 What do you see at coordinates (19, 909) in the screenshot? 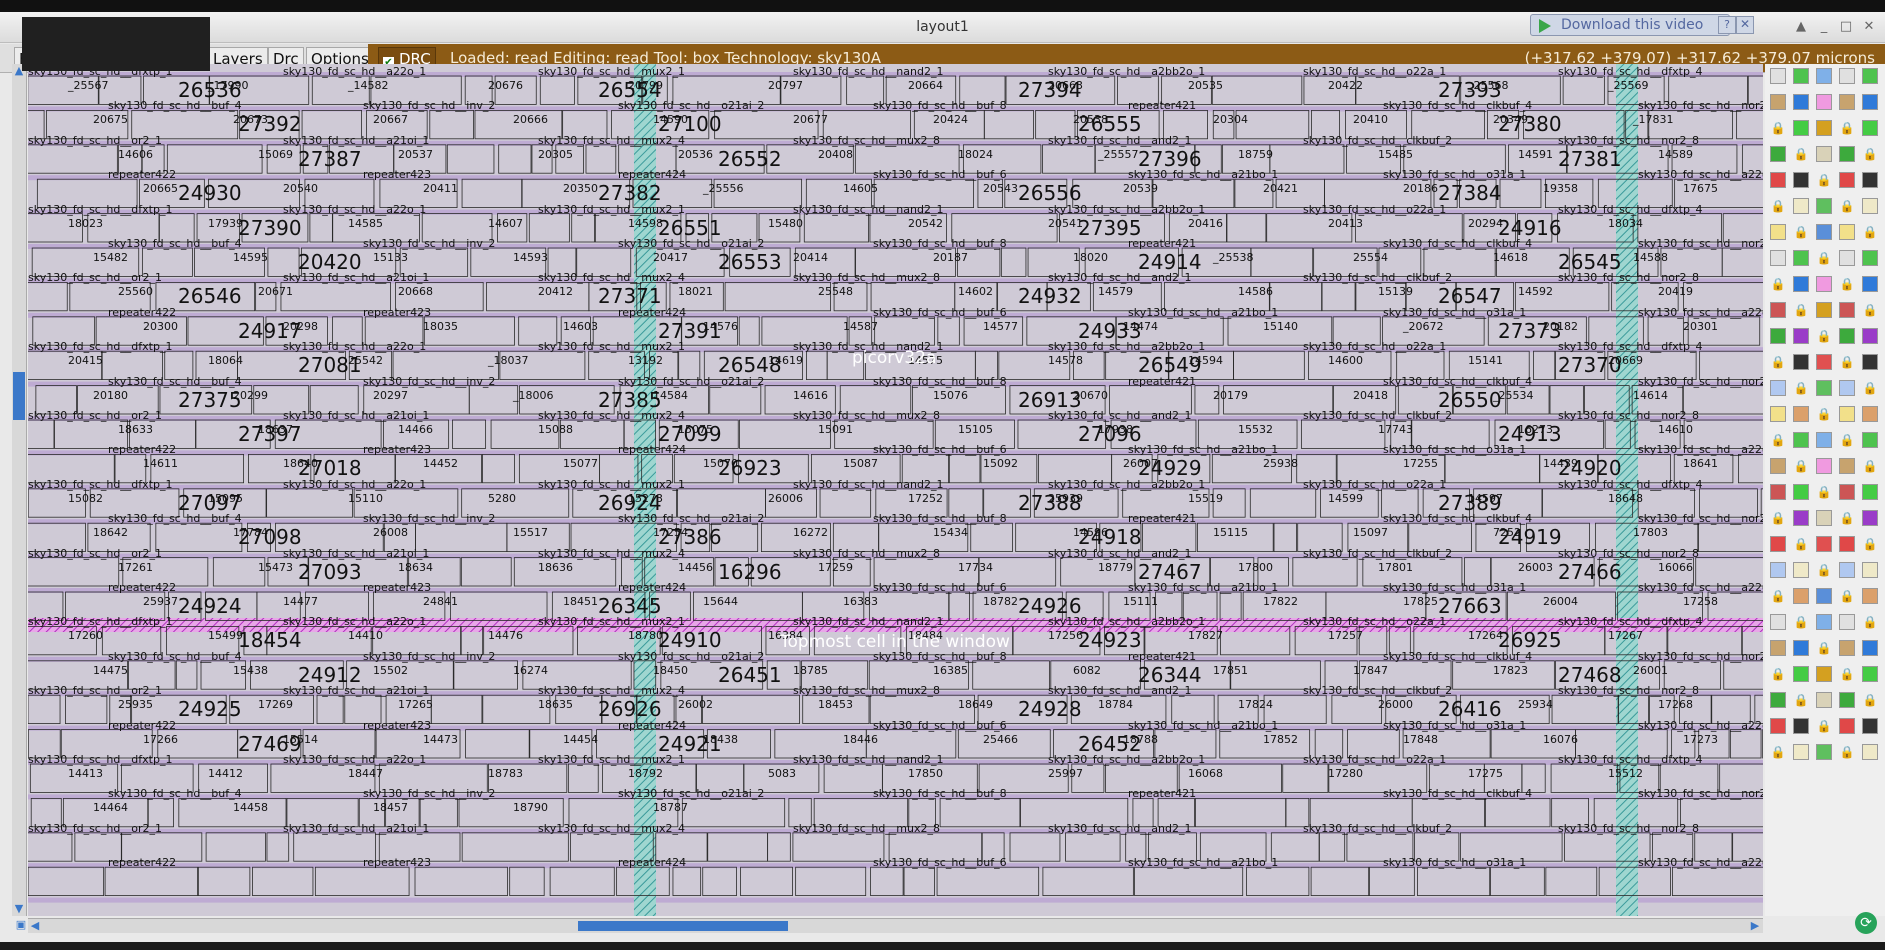
I see `scroll-down-icon: ▼` at bounding box center [19, 909].